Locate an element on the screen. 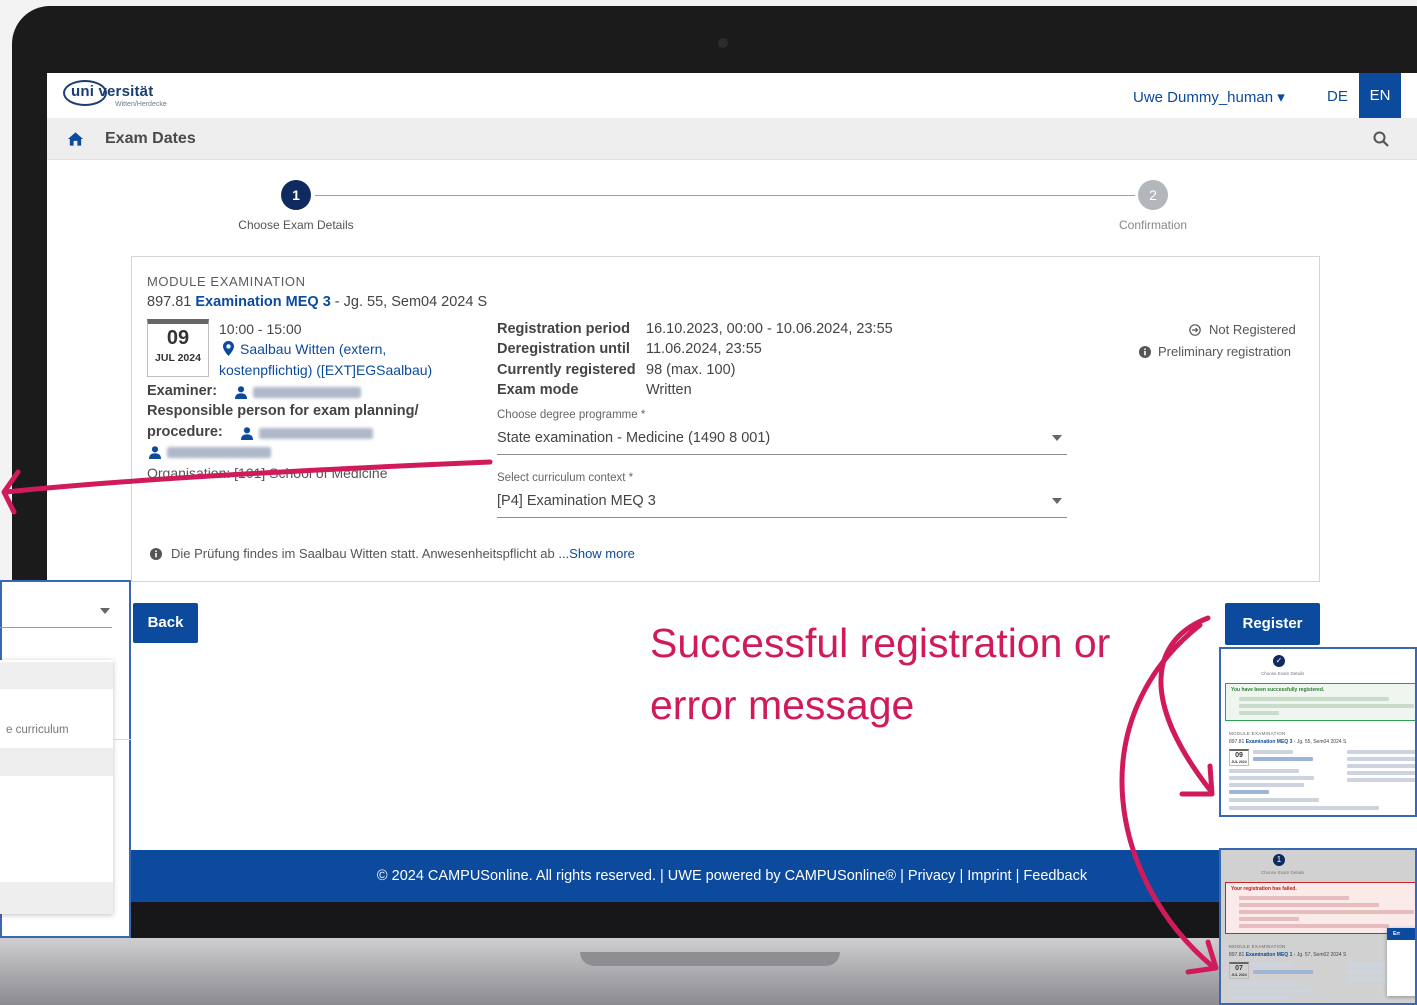 The width and height of the screenshot is (1417, 1005). divider is located at coordinates (122, 739).